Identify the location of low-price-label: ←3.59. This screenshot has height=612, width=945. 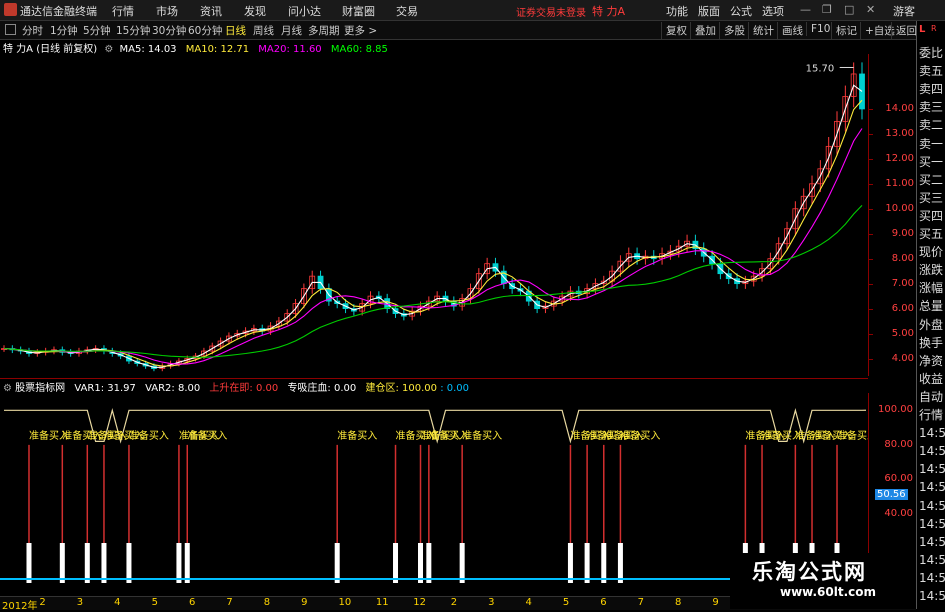
(173, 375).